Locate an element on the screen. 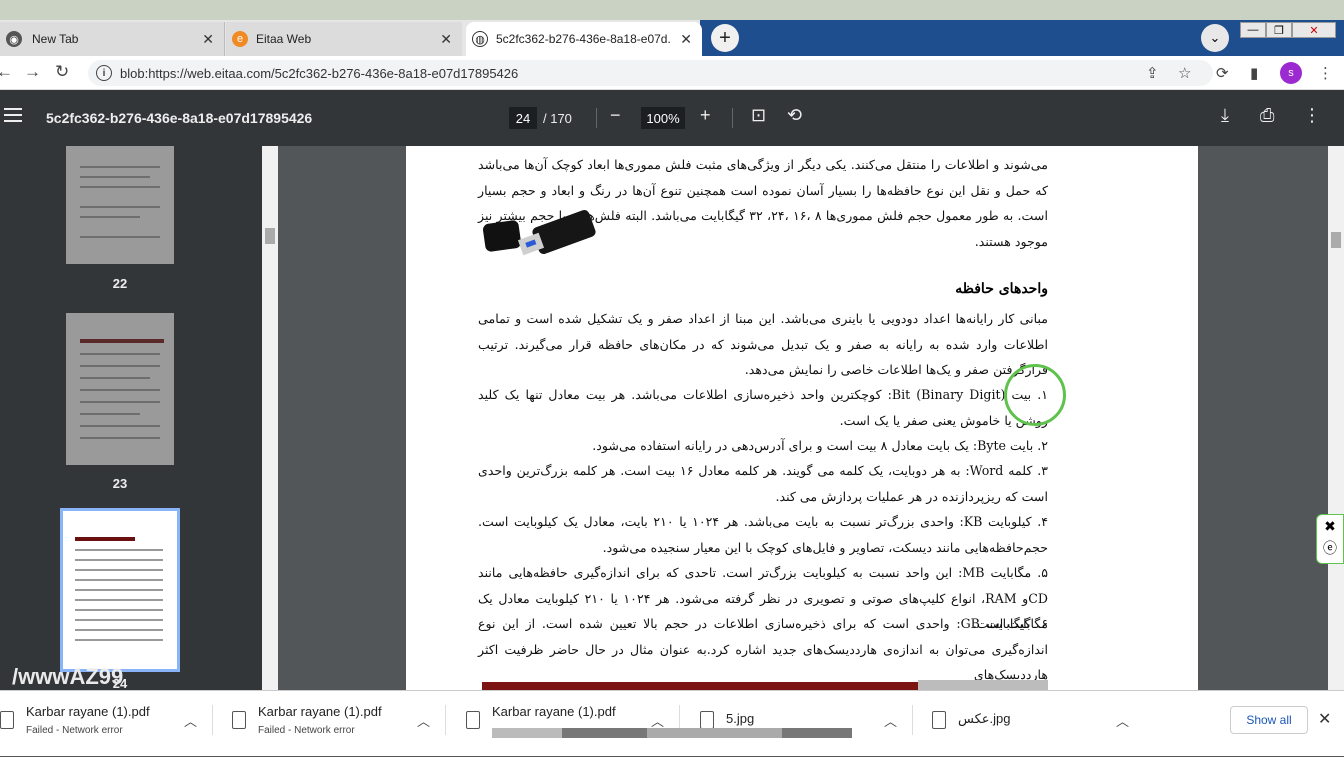 The image size is (1344, 757). show-all-button: Show all is located at coordinates (1269, 720).